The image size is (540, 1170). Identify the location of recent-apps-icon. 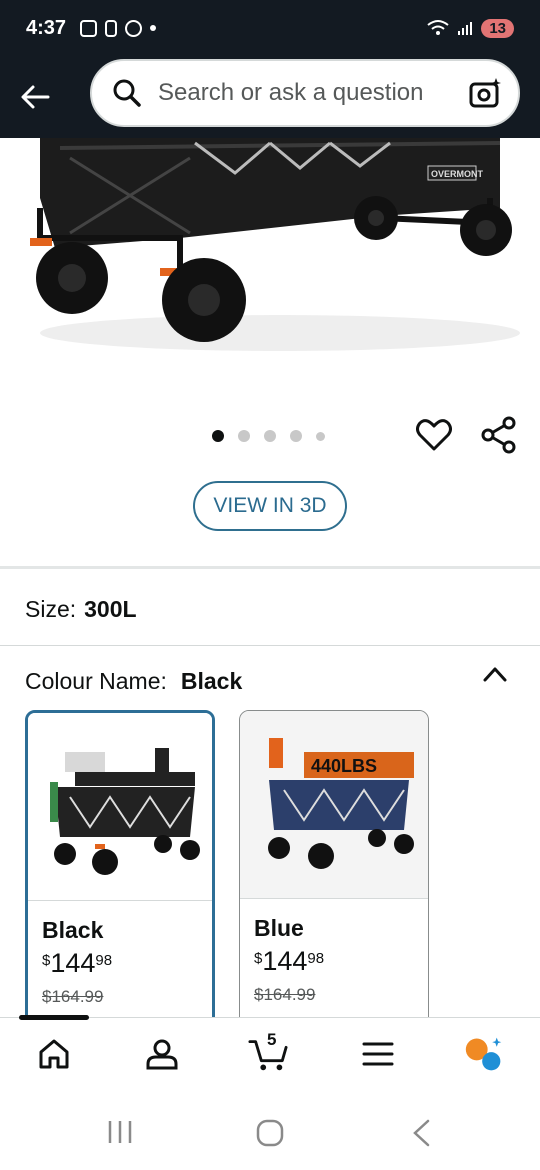
(120, 1132).